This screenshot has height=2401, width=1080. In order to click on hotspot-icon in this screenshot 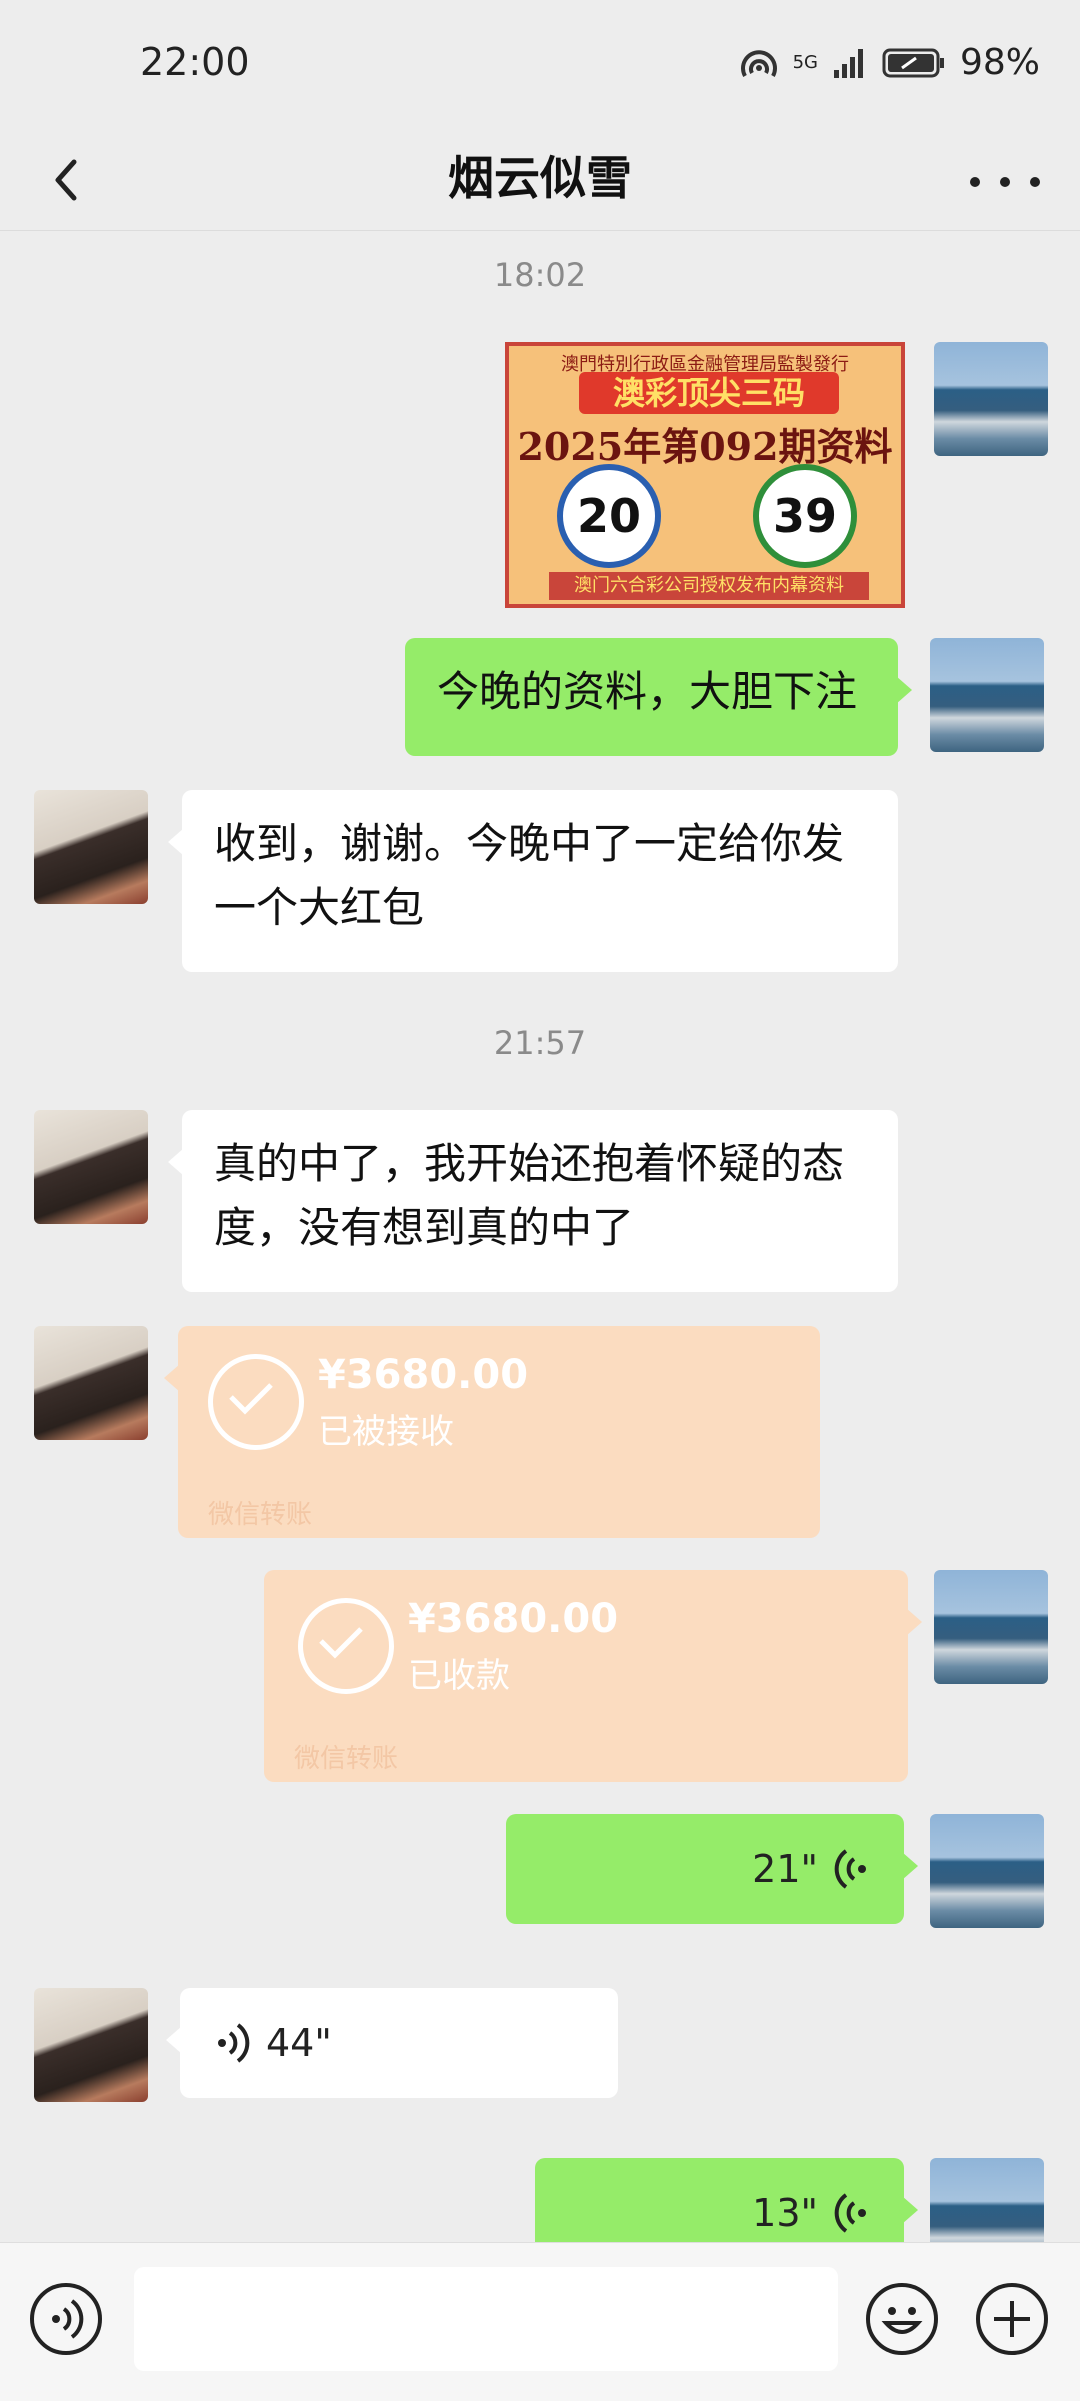, I will do `click(758, 63)`.